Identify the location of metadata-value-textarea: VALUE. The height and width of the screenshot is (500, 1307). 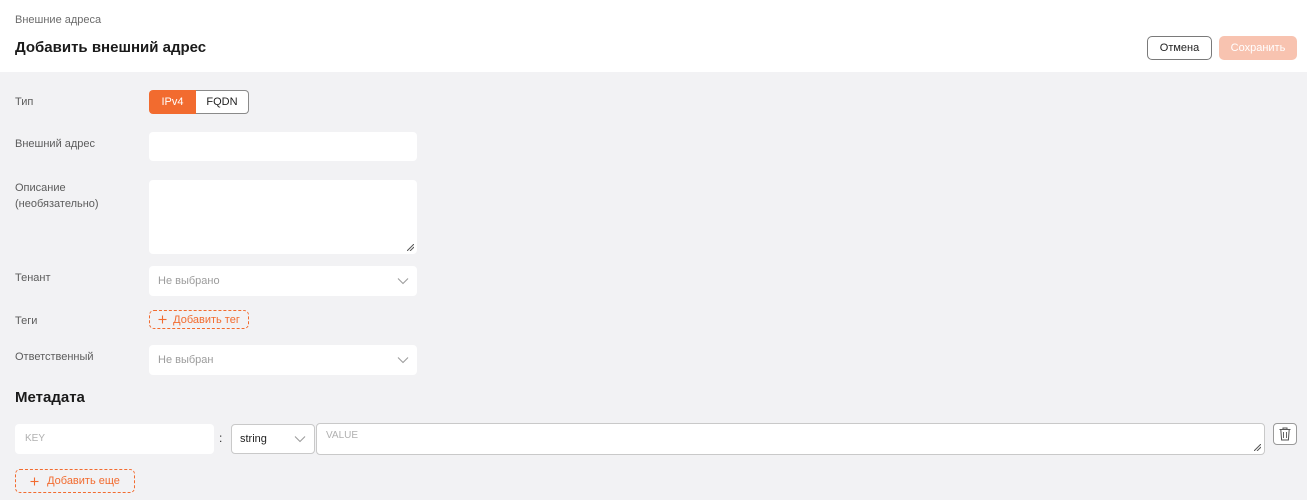
(790, 439).